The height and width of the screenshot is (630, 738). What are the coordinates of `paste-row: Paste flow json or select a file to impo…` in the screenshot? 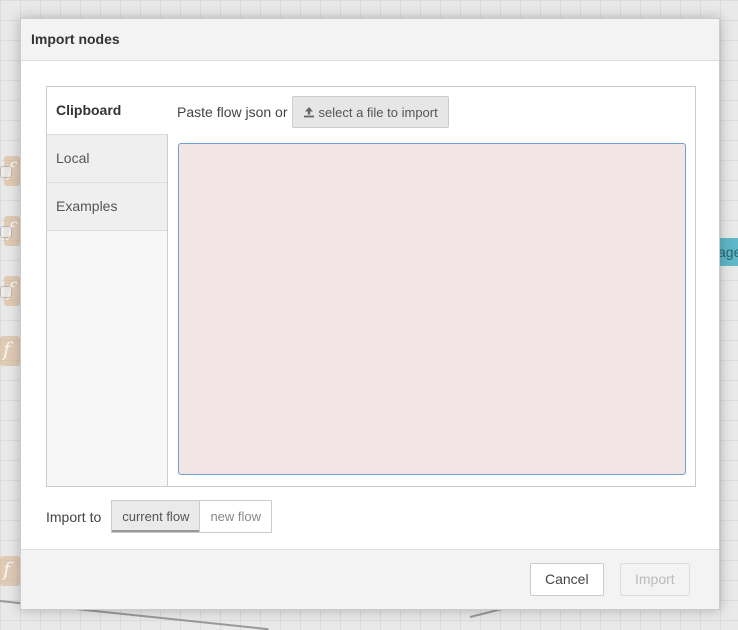 It's located at (313, 112).